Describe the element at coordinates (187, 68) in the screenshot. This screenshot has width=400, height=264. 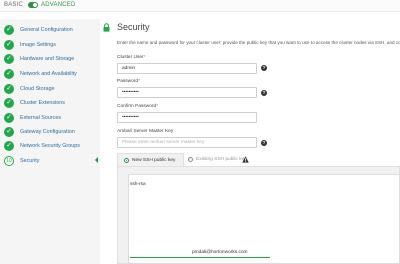
I see `cluster-user-input: admin` at that location.